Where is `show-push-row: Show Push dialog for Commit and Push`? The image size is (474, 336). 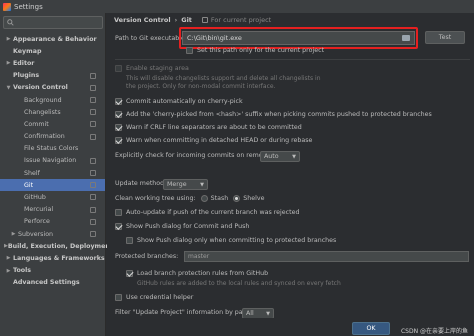
show-push-row: Show Push dialog for Commit and Push is located at coordinates (182, 226).